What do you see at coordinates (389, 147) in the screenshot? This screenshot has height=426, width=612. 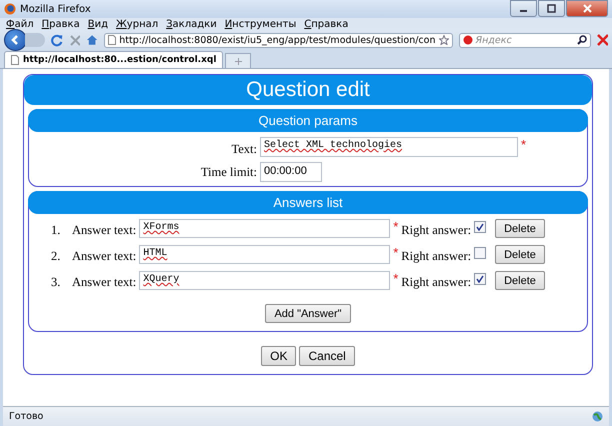 I see `text-field: Select XML technologies` at bounding box center [389, 147].